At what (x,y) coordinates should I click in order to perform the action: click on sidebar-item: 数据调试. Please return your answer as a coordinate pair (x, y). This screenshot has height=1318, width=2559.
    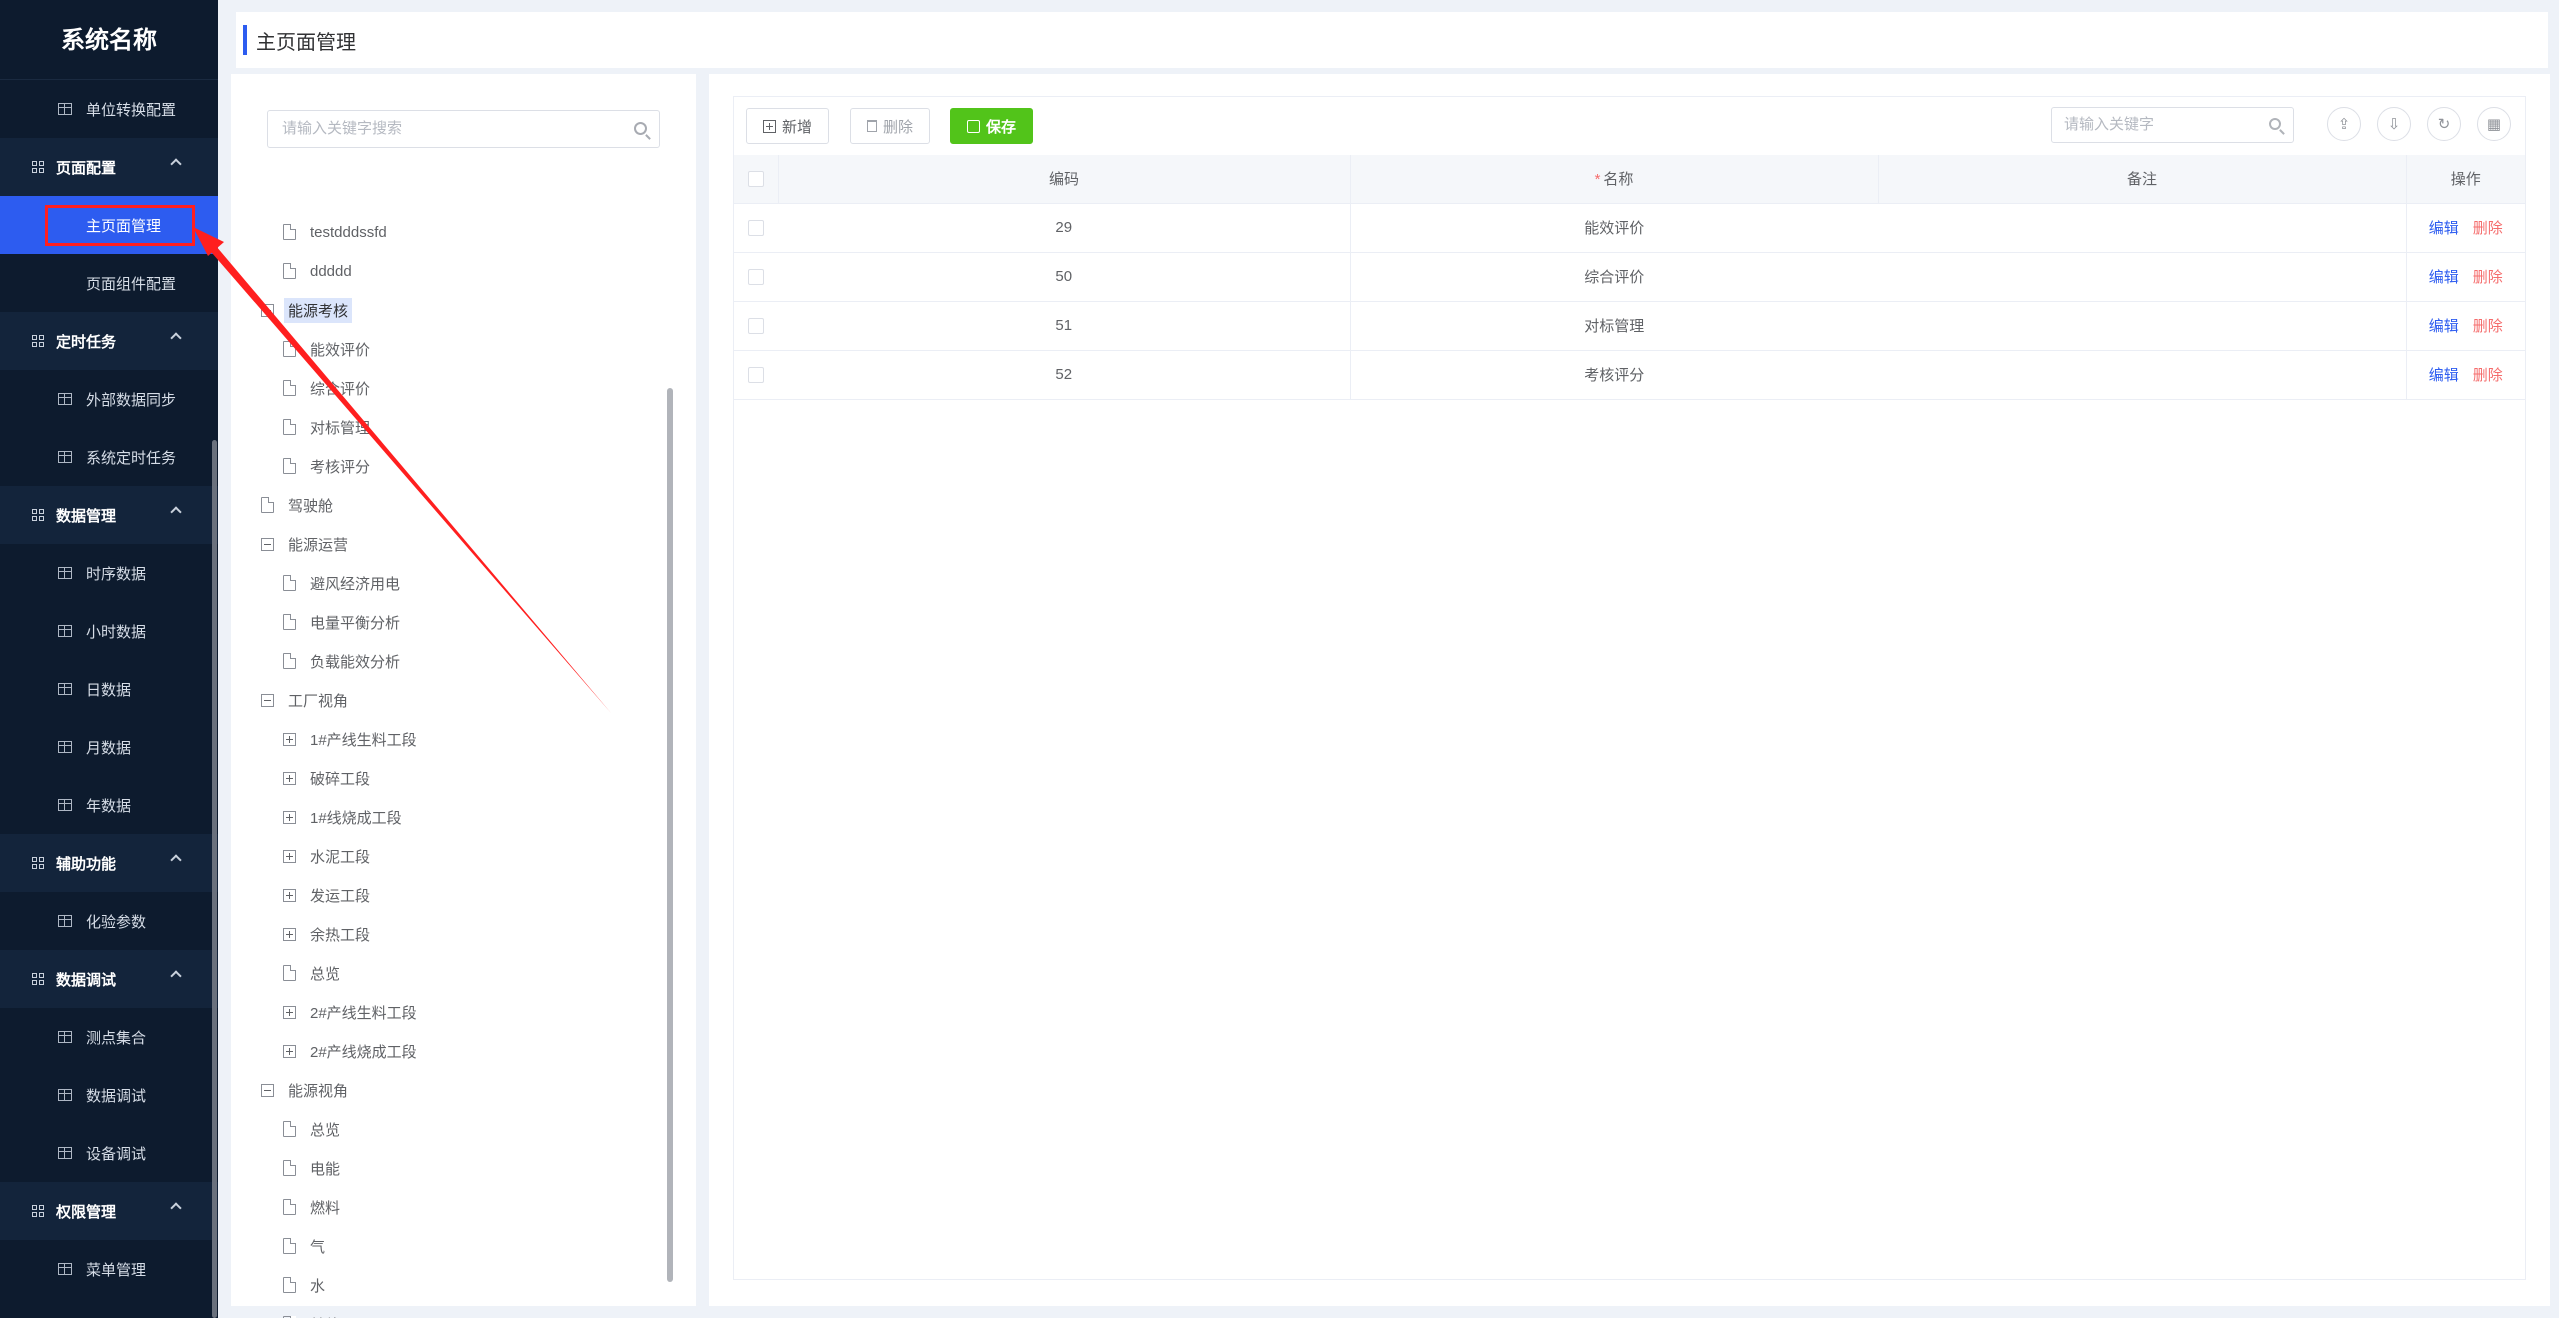
    Looking at the image, I should click on (109, 1095).